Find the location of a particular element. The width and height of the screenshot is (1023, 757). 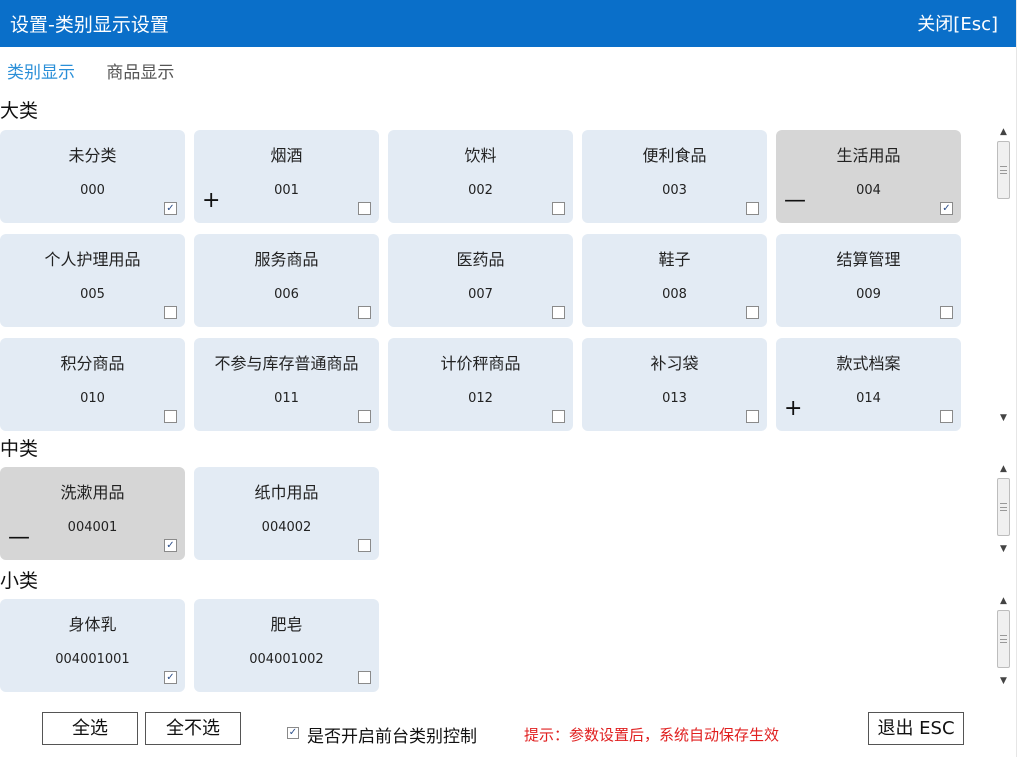

category-card: 洗漱用品 004001 ✓ — is located at coordinates (92, 513).